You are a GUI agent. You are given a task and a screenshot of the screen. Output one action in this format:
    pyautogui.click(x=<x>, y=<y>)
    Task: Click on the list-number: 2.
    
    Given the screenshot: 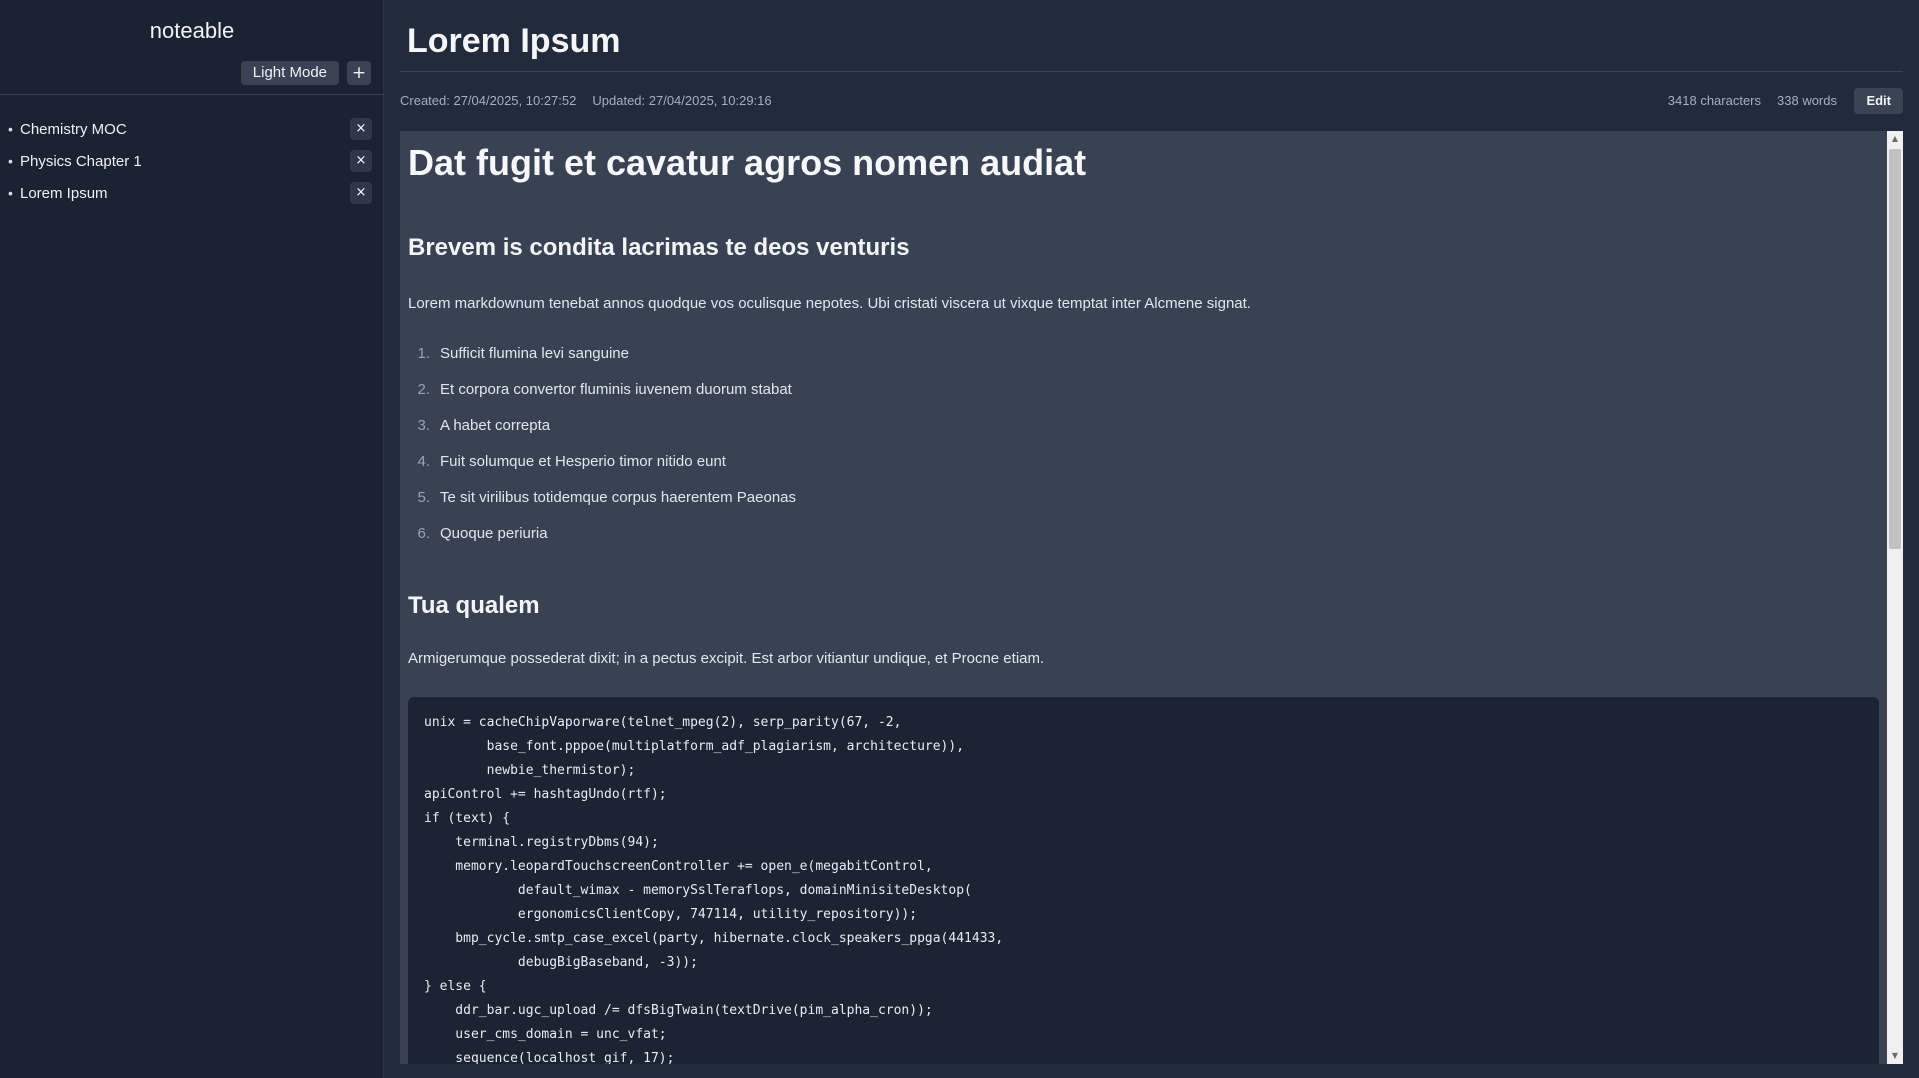 What is the action you would take?
    pyautogui.click(x=423, y=390)
    